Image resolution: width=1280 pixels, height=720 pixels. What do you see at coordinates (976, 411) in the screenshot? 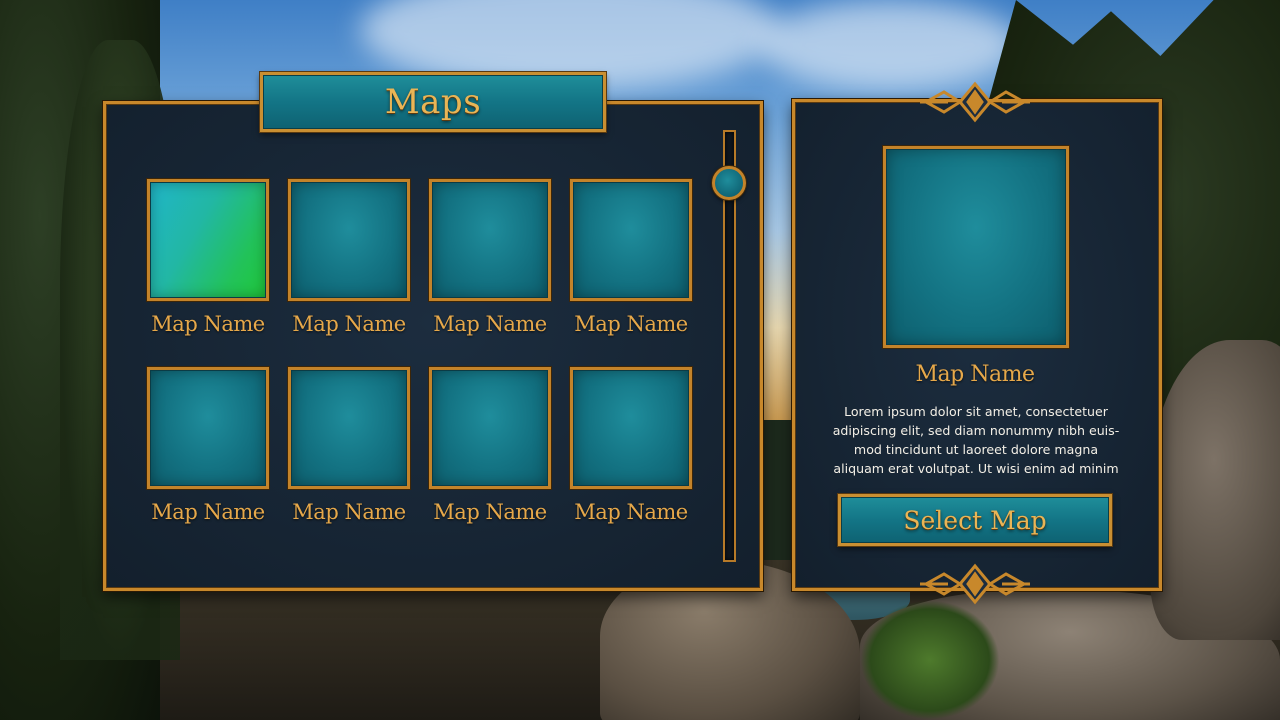
I see `description-line: Lorem ipsum dolor sit amet, consectetuer` at bounding box center [976, 411].